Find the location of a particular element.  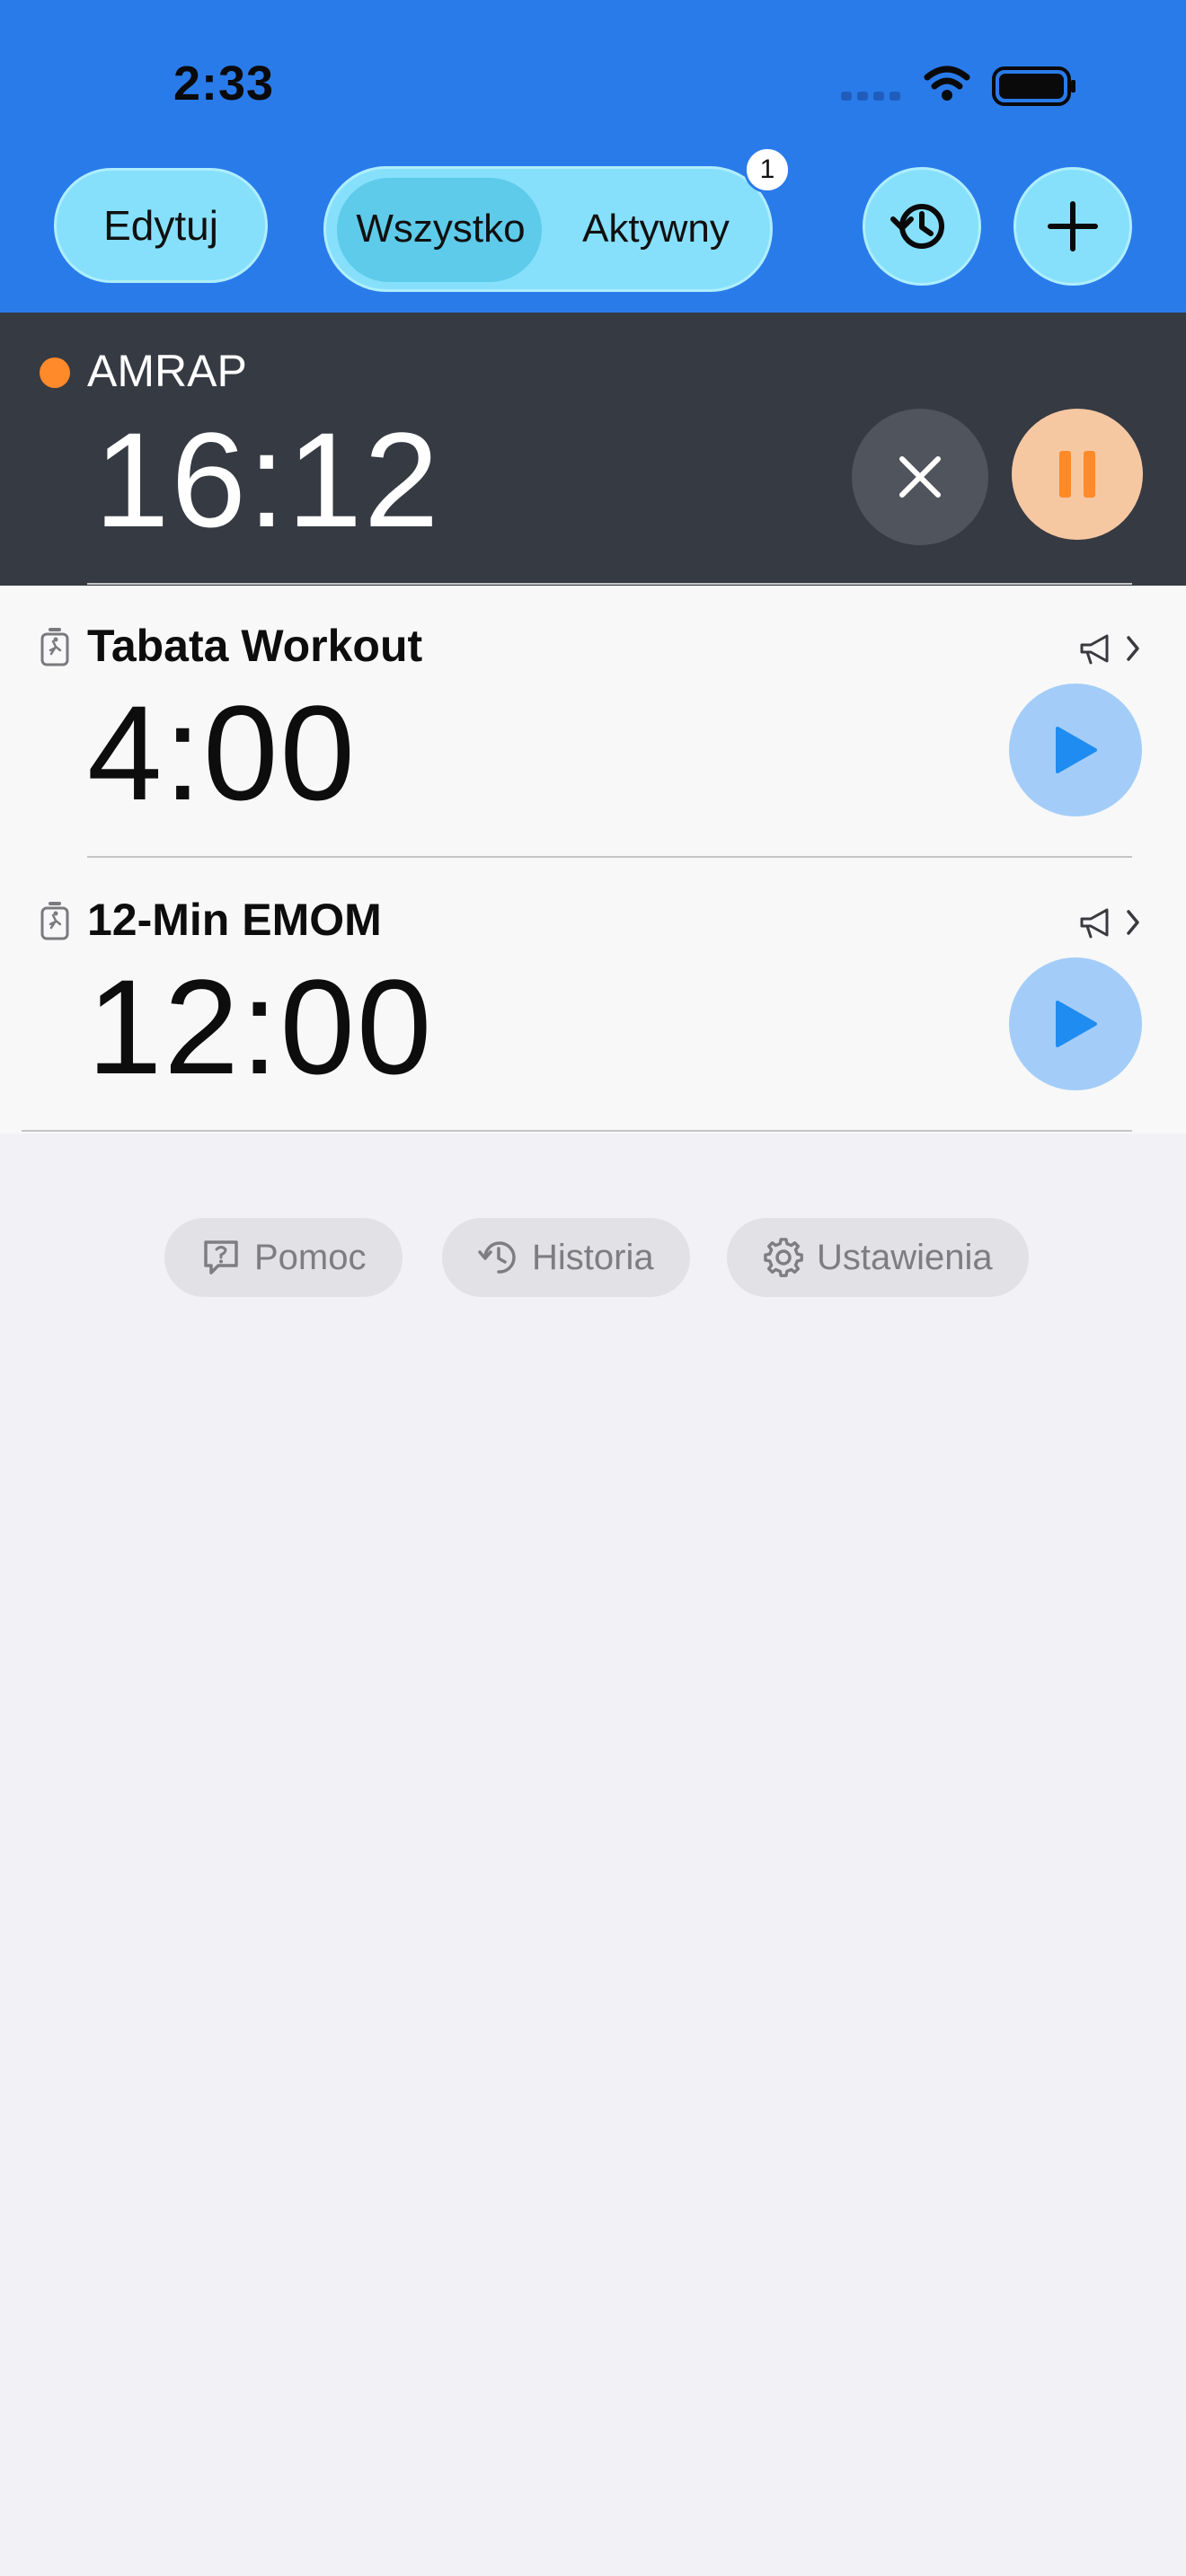

settings-label: Ustawienia is located at coordinates (905, 1257).